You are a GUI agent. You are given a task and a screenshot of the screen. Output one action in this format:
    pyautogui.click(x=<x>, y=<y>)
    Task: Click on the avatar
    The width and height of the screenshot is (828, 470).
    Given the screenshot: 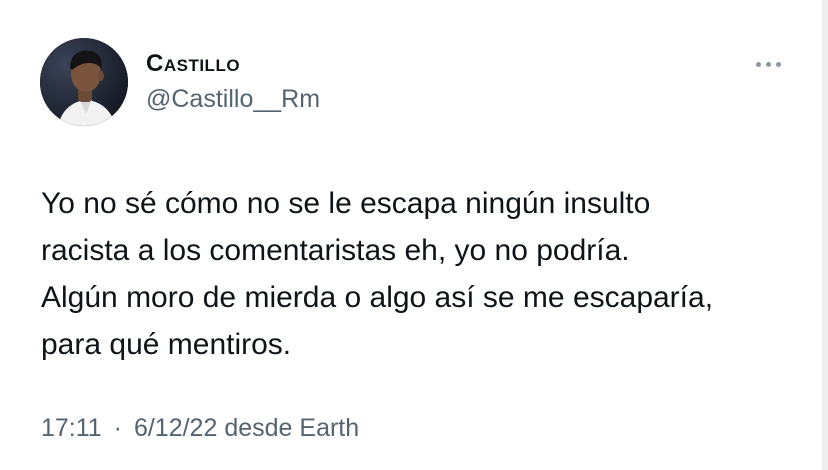 What is the action you would take?
    pyautogui.click(x=84, y=82)
    